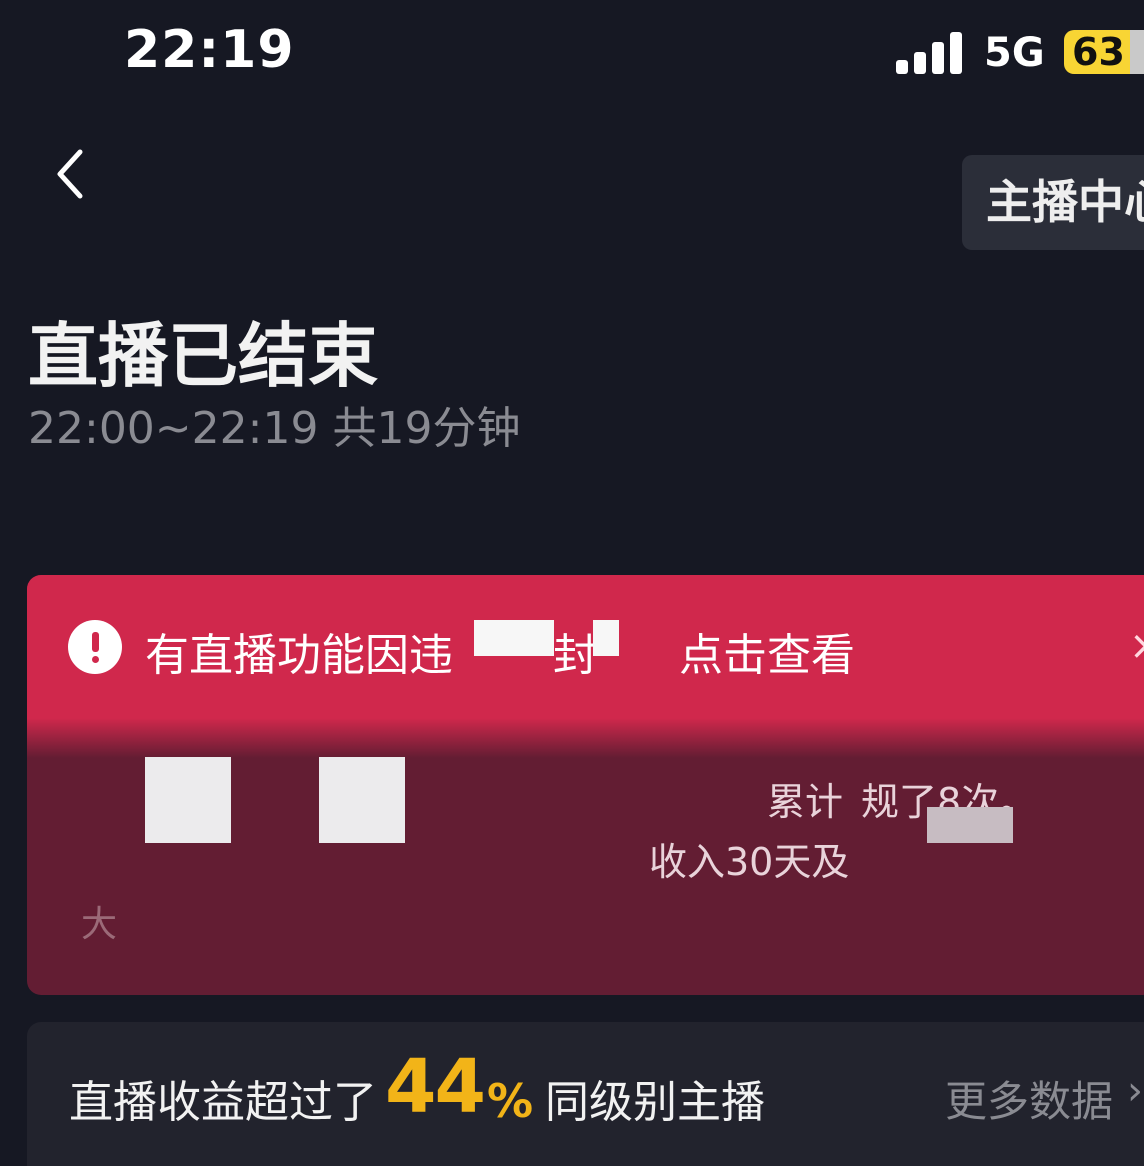 This screenshot has height=1166, width=1144. Describe the element at coordinates (223, 1102) in the screenshot. I see `revenue-prefix: 直播收益超过了` at that location.